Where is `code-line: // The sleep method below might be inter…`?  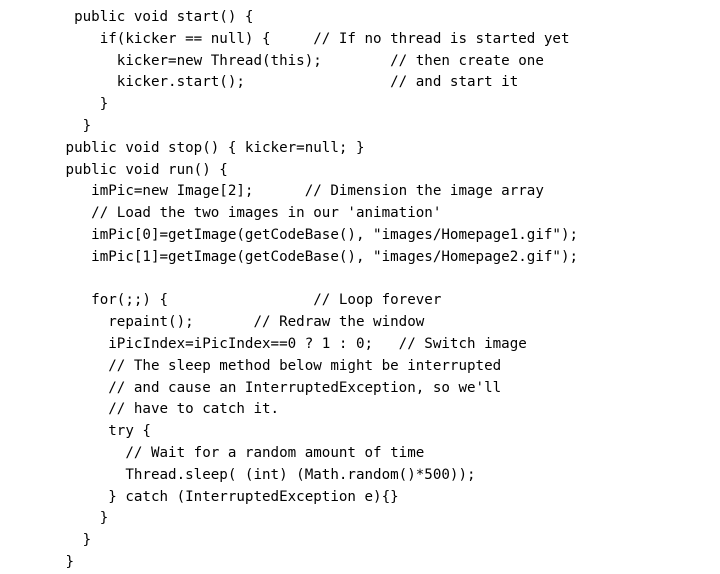
code-line: // The sleep method below might be inter… is located at coordinates (279, 365).